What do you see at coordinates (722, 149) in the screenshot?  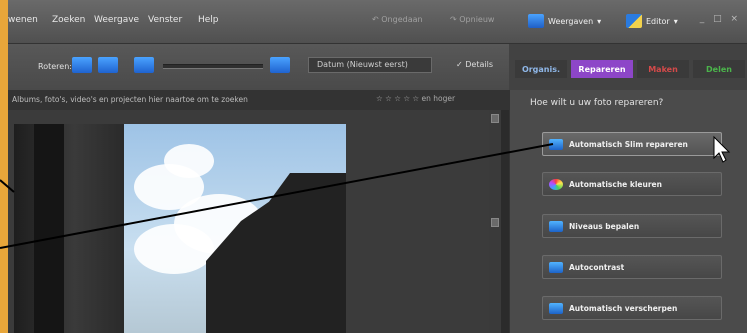 I see `mouse-pointer-icon` at bounding box center [722, 149].